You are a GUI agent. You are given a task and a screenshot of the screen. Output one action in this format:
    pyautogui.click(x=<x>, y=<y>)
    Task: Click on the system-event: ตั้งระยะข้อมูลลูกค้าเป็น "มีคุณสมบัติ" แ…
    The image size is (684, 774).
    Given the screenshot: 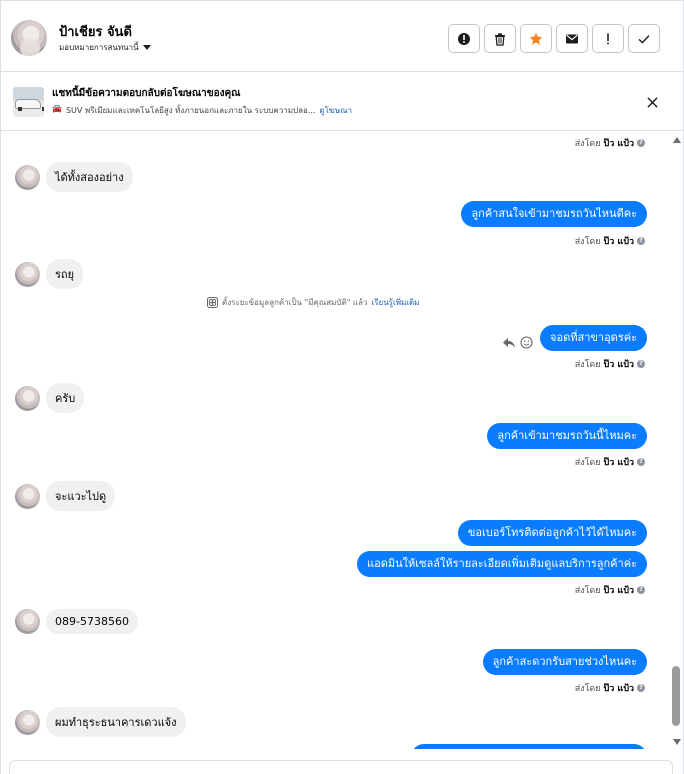 What is the action you would take?
    pyautogui.click(x=313, y=302)
    